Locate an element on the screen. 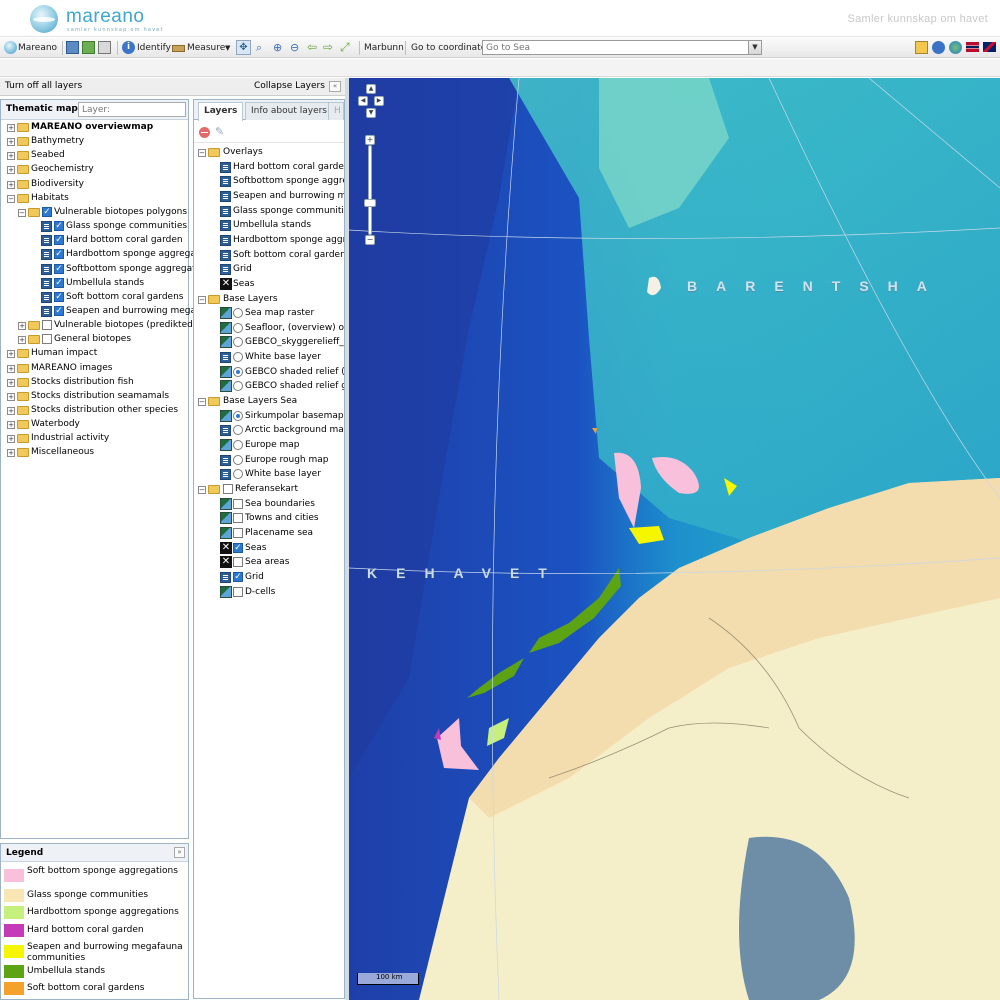 Image resolution: width=1000 pixels, height=1000 pixels. layer-item-d-cells: D-cells is located at coordinates (269, 592).